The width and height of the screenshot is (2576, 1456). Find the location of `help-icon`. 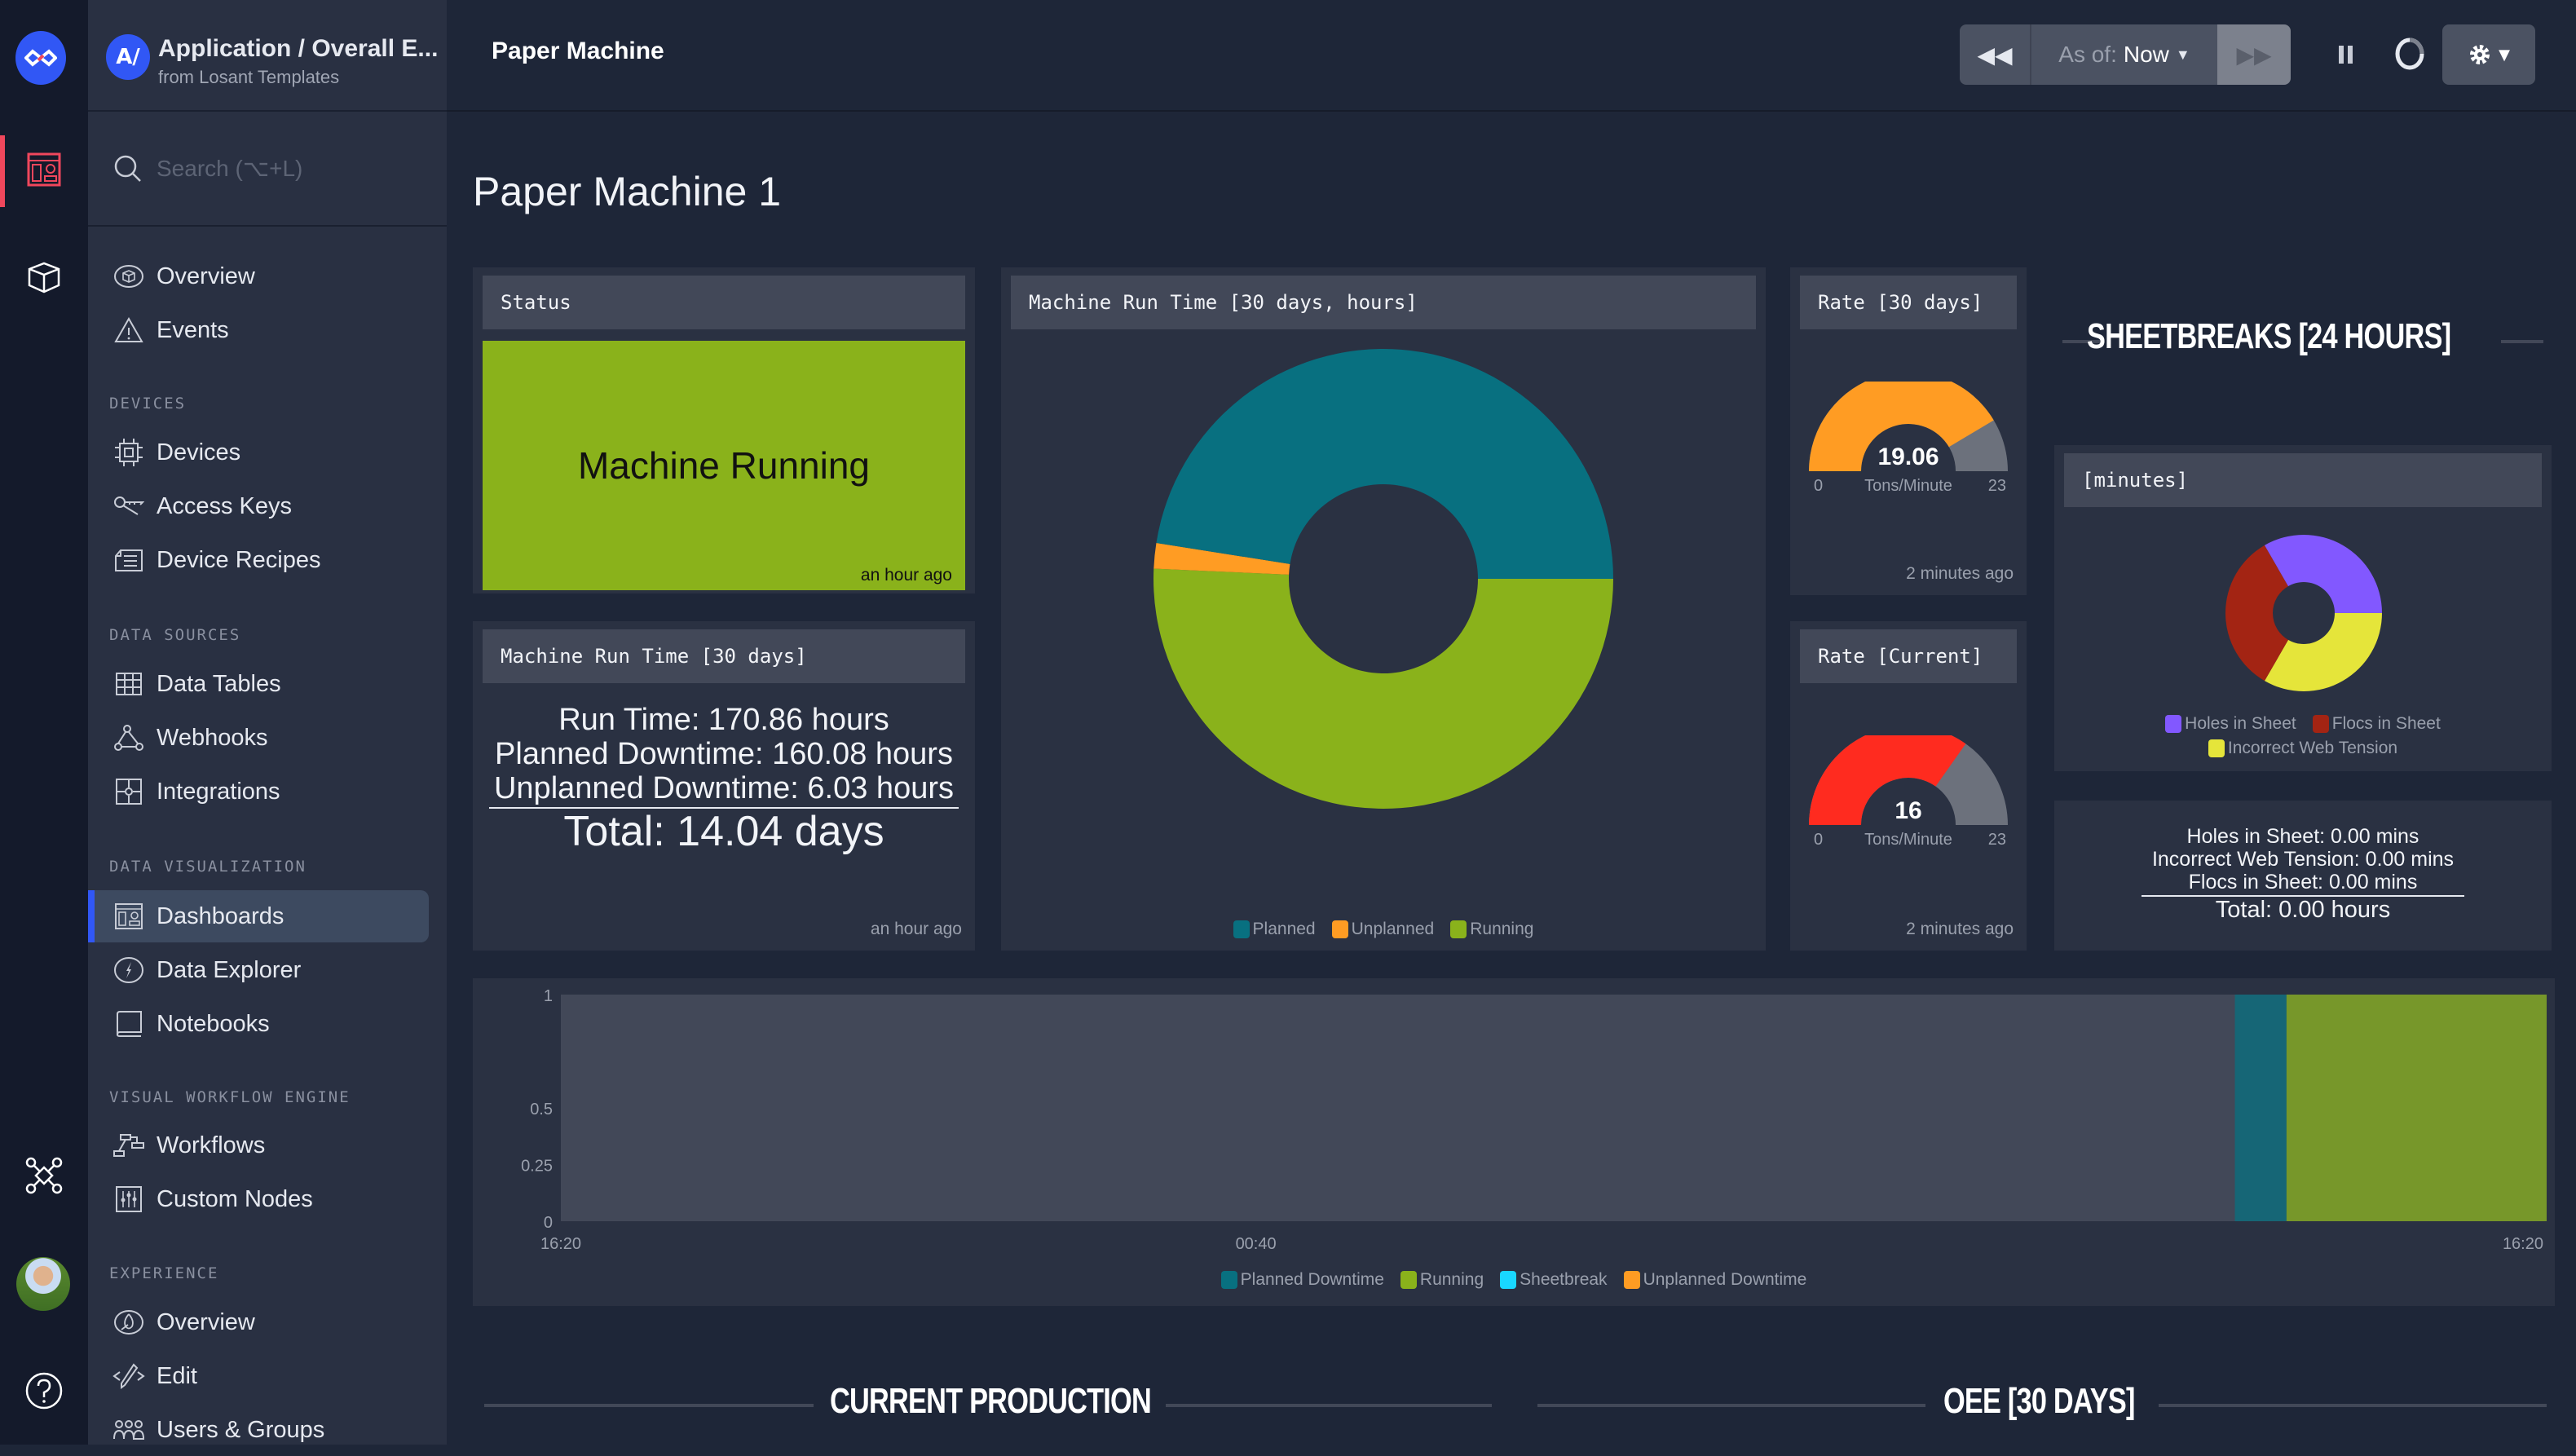

help-icon is located at coordinates (44, 1391).